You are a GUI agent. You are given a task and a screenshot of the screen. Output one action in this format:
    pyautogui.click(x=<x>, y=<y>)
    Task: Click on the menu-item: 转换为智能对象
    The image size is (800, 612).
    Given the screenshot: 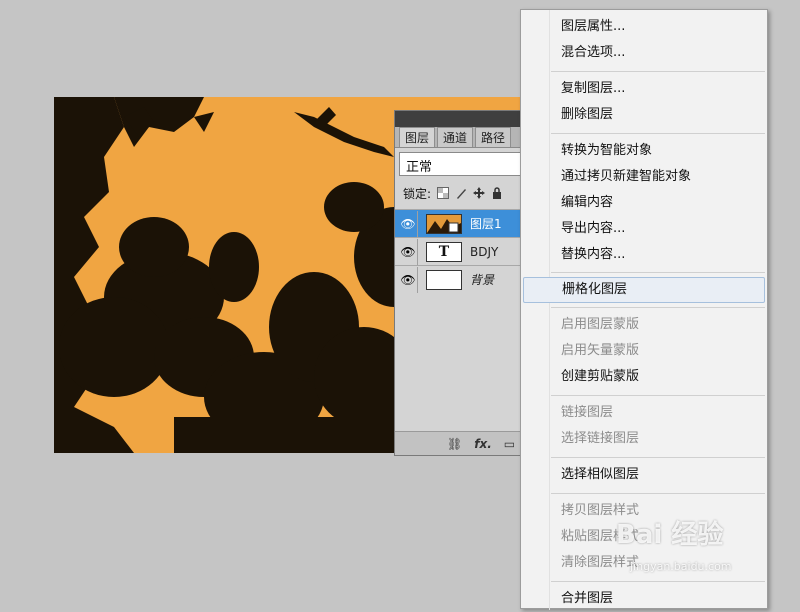 What is the action you would take?
    pyautogui.click(x=644, y=151)
    